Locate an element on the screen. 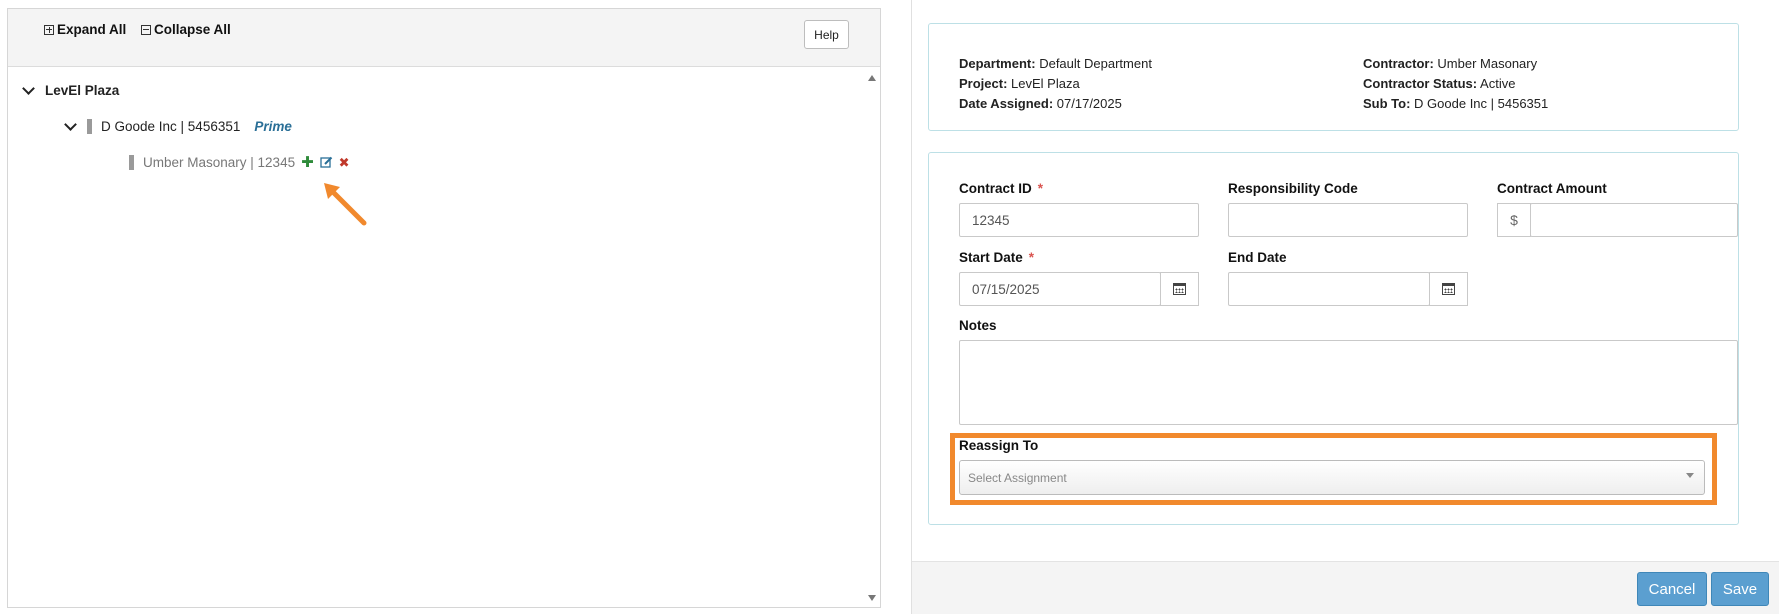  tree-node-label: Umber Masonary | 12345 is located at coordinates (219, 162).